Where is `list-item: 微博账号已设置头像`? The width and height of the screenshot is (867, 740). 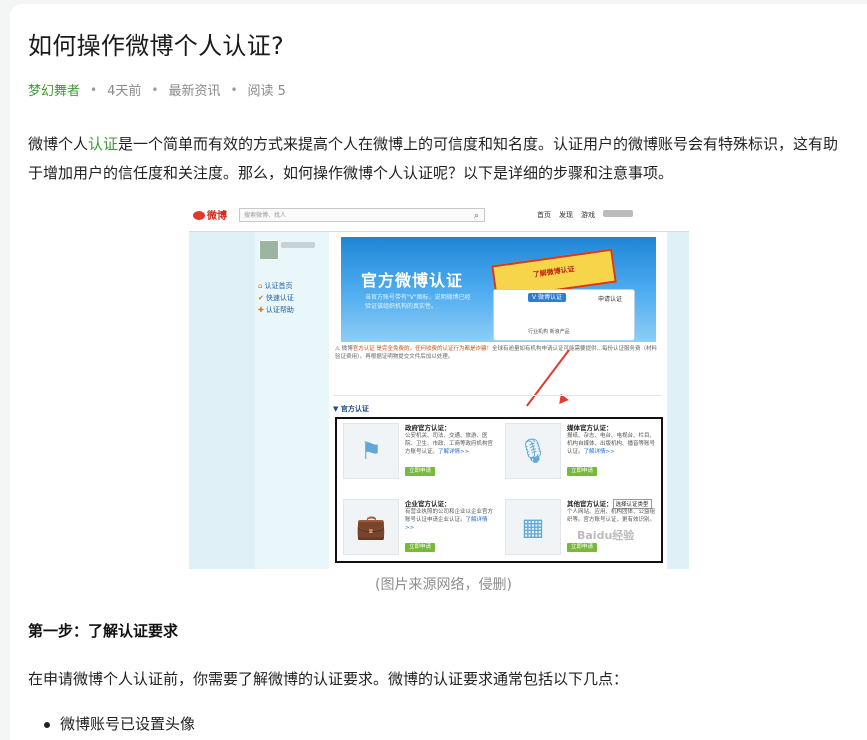
list-item: 微博账号已设置头像 is located at coordinates (111, 724).